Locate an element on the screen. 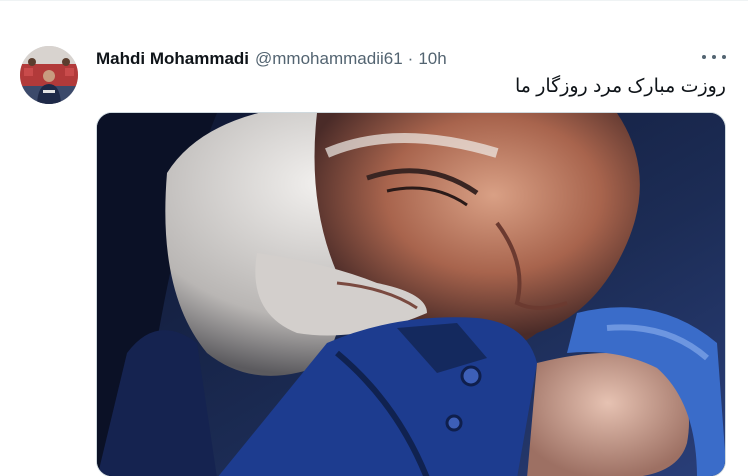 The image size is (748, 476). avatar is located at coordinates (49, 75).